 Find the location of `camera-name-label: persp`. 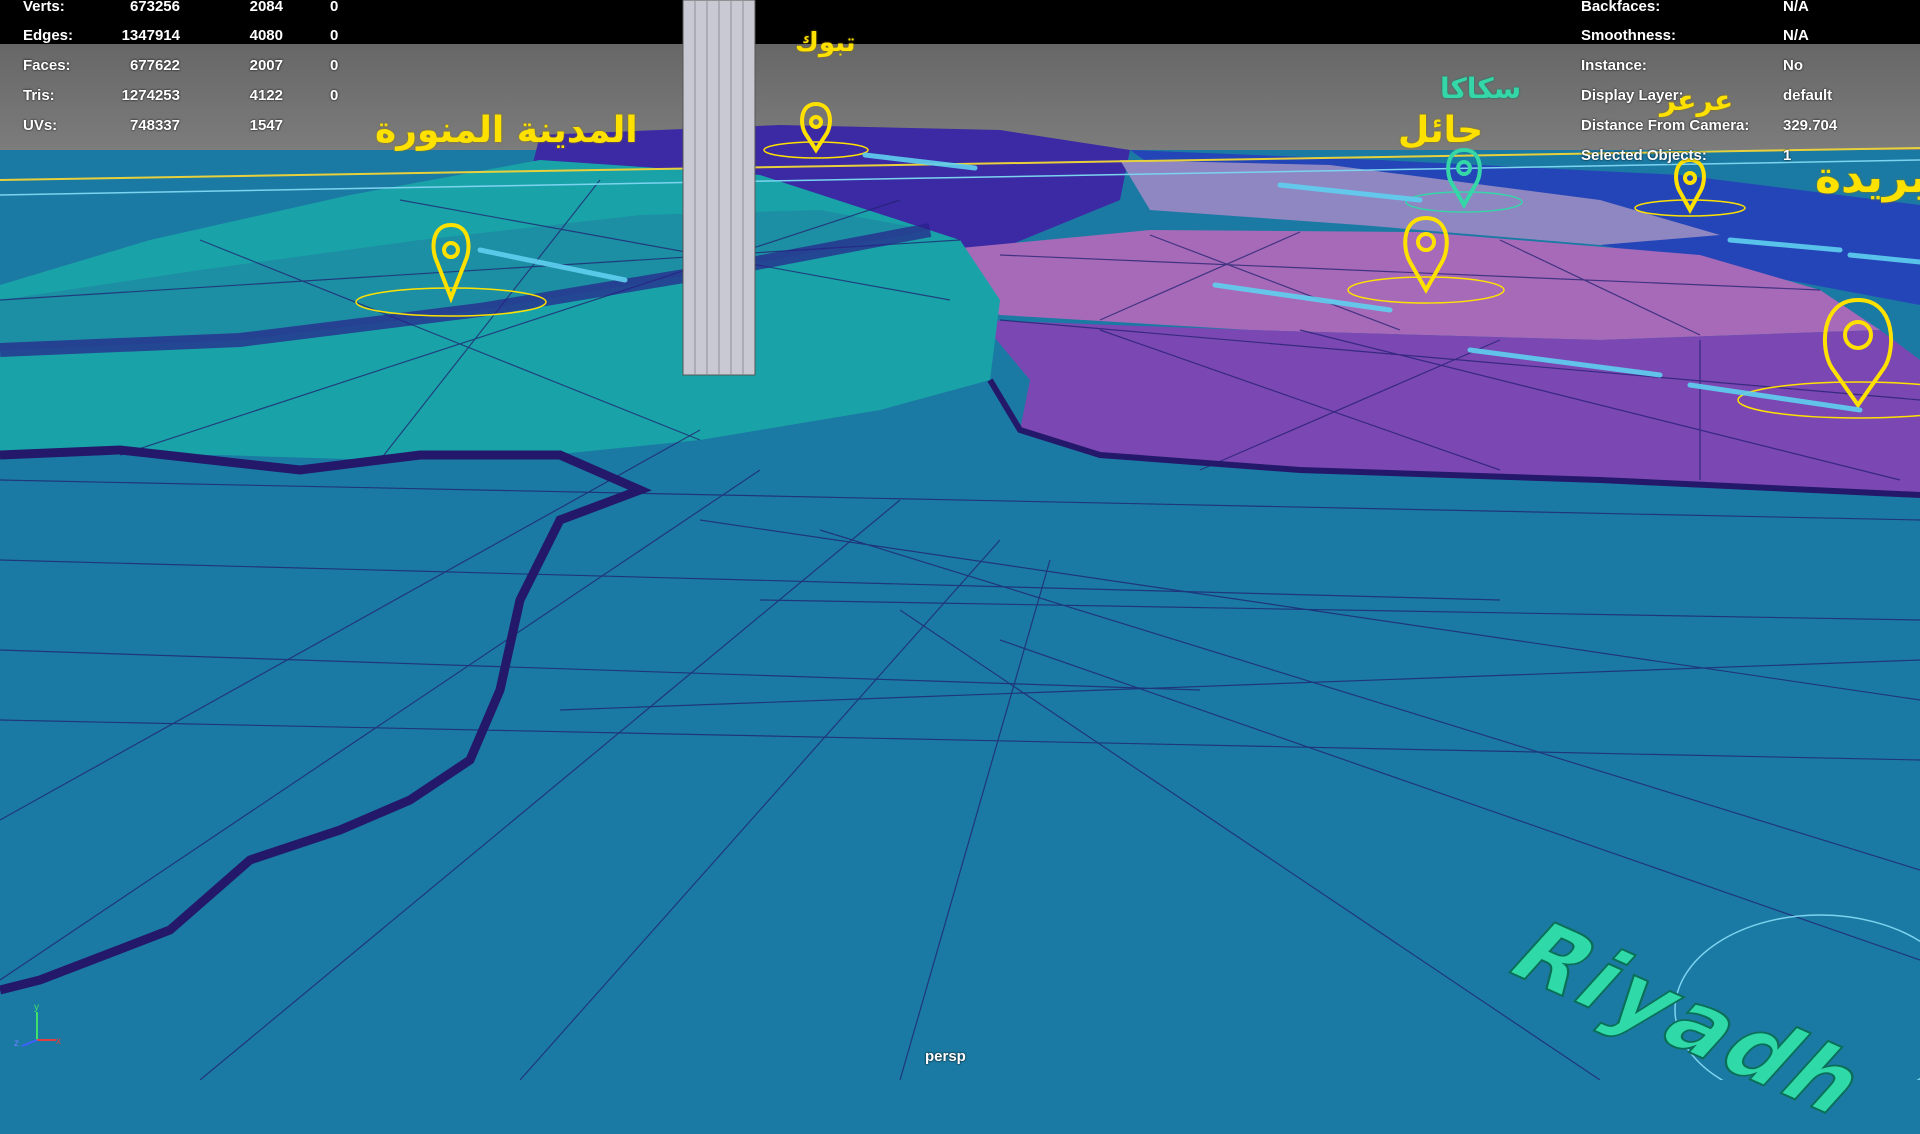

camera-name-label: persp is located at coordinates (945, 1056).